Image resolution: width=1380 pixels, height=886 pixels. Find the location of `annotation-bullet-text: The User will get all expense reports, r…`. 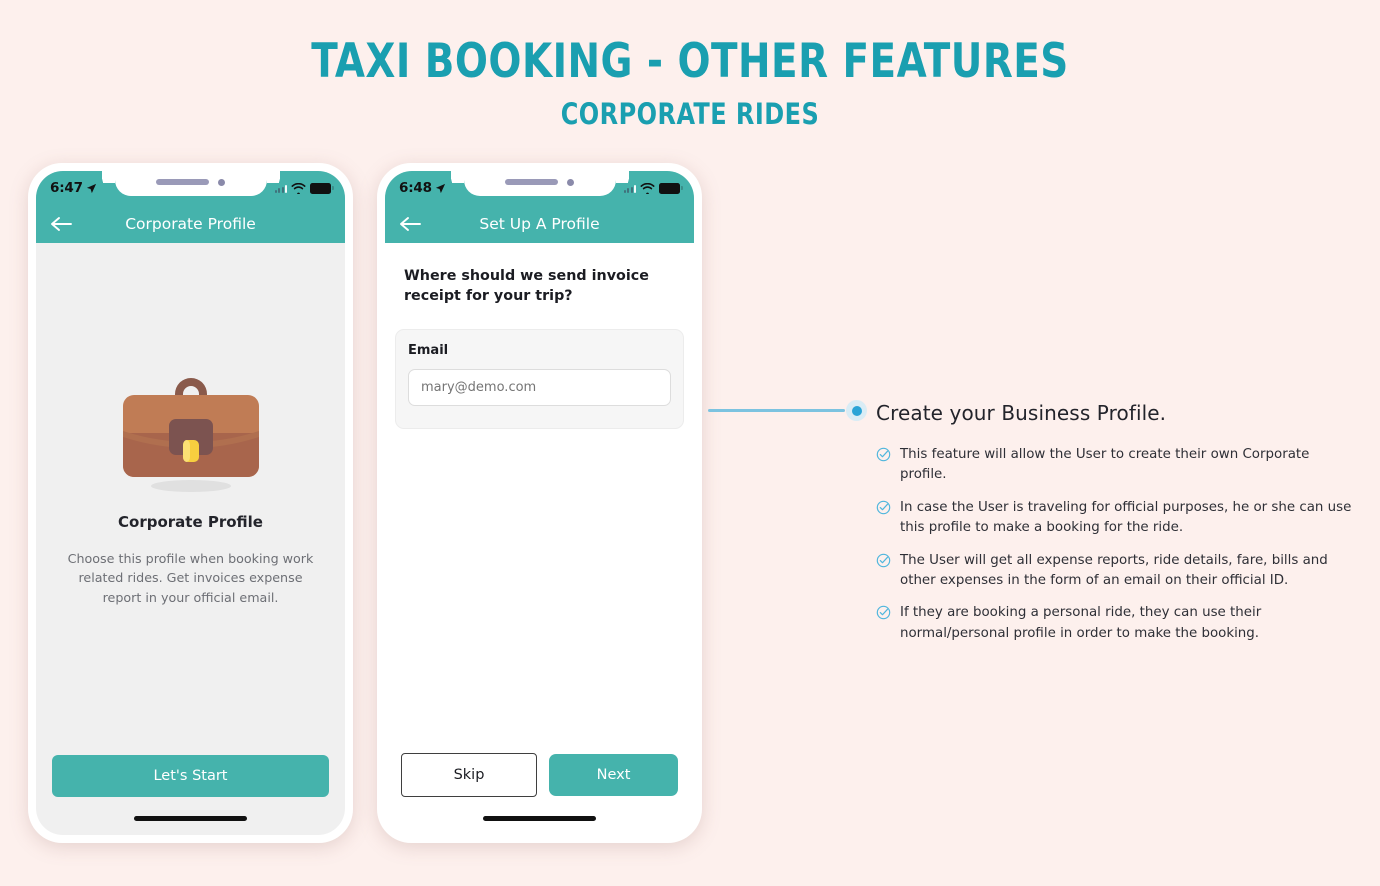

annotation-bullet-text: The User will get all expense reports, r… is located at coordinates (1114, 570).